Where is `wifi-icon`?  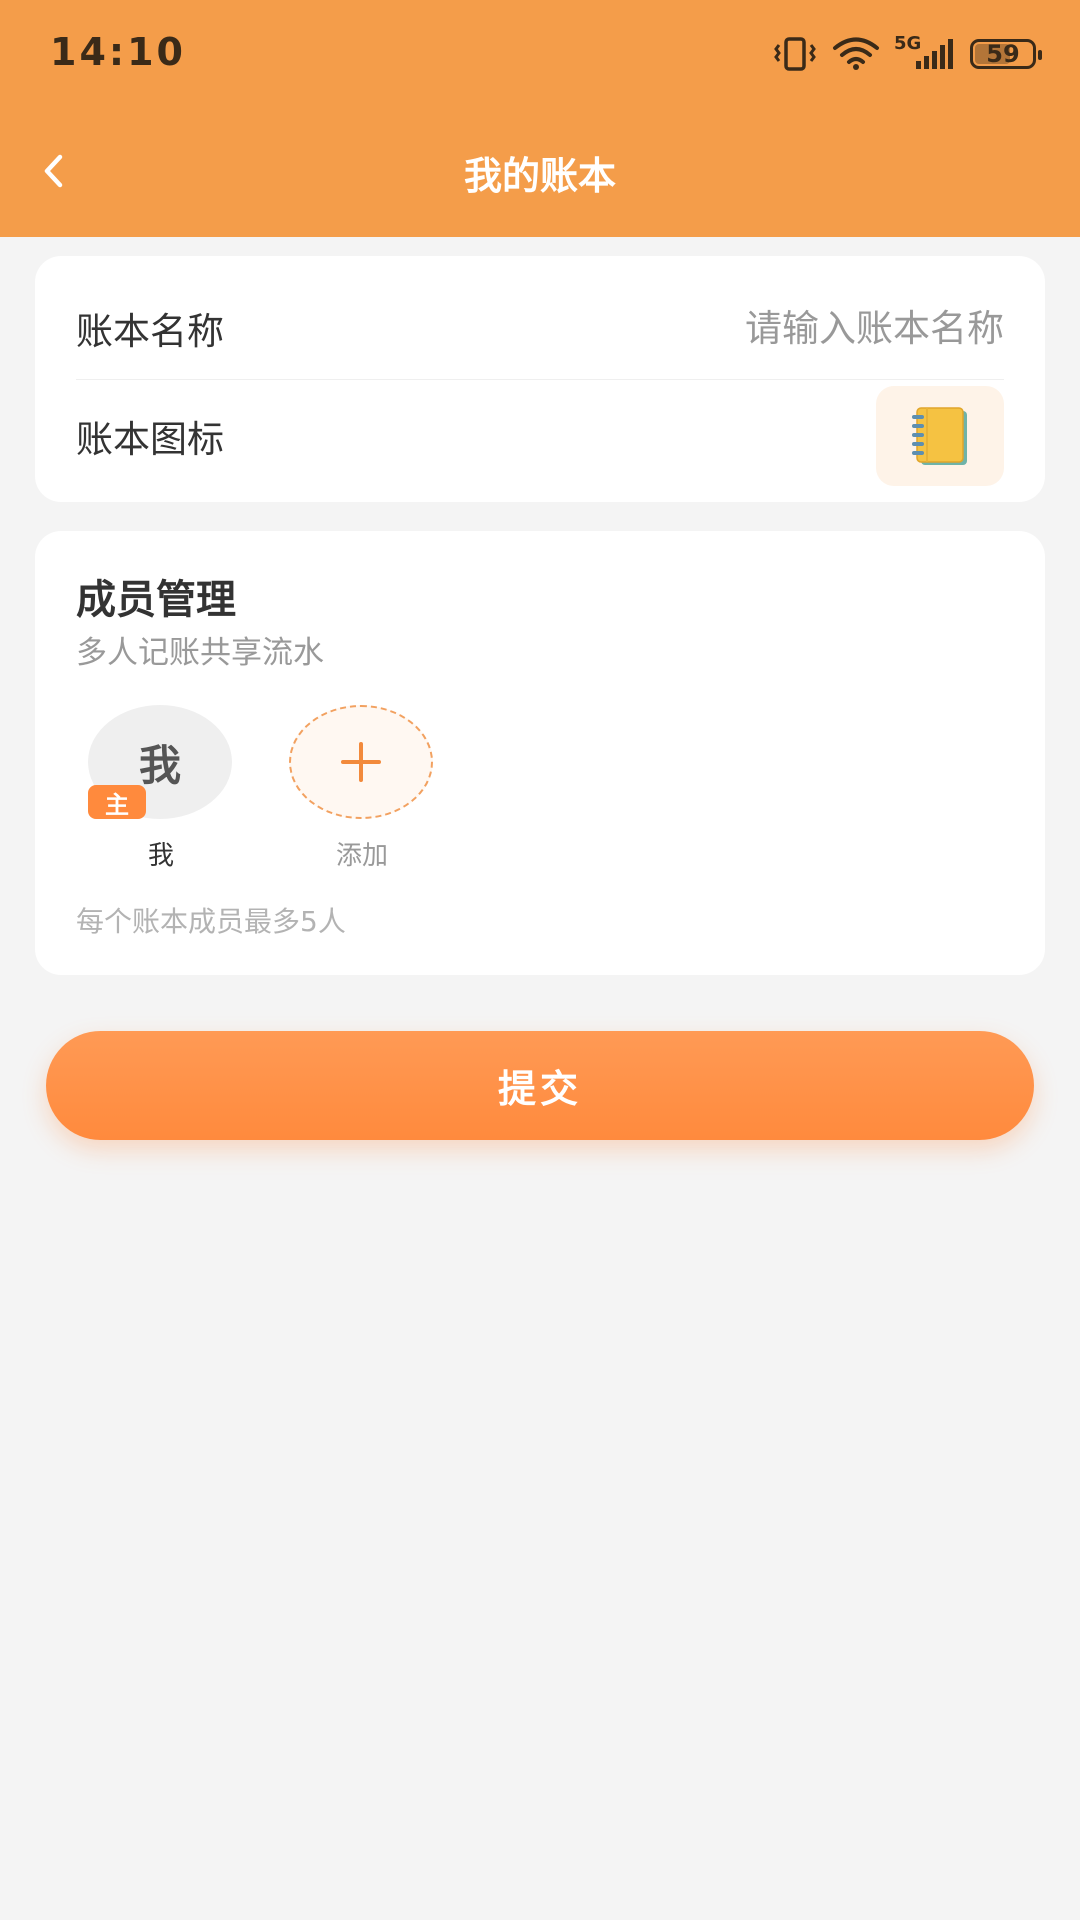
wifi-icon is located at coordinates (856, 54).